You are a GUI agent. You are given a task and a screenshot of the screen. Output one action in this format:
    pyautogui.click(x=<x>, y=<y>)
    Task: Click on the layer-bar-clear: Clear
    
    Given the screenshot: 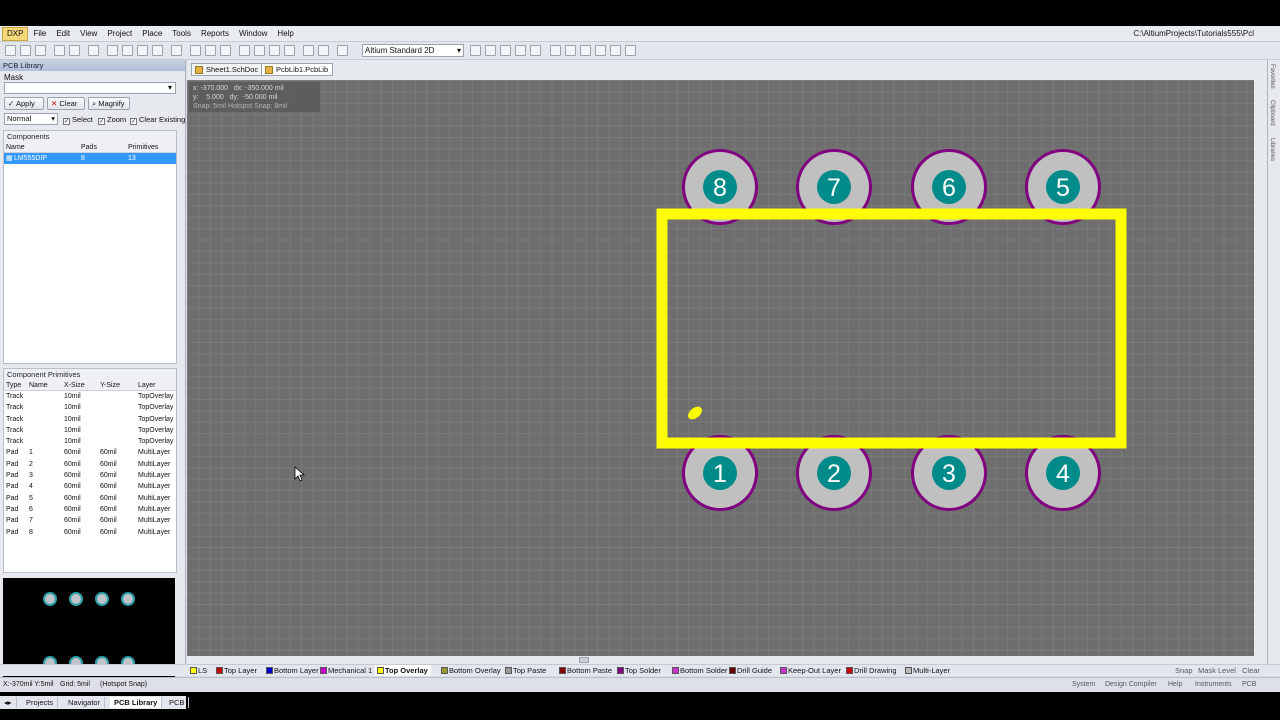 What is the action you would take?
    pyautogui.click(x=1251, y=670)
    